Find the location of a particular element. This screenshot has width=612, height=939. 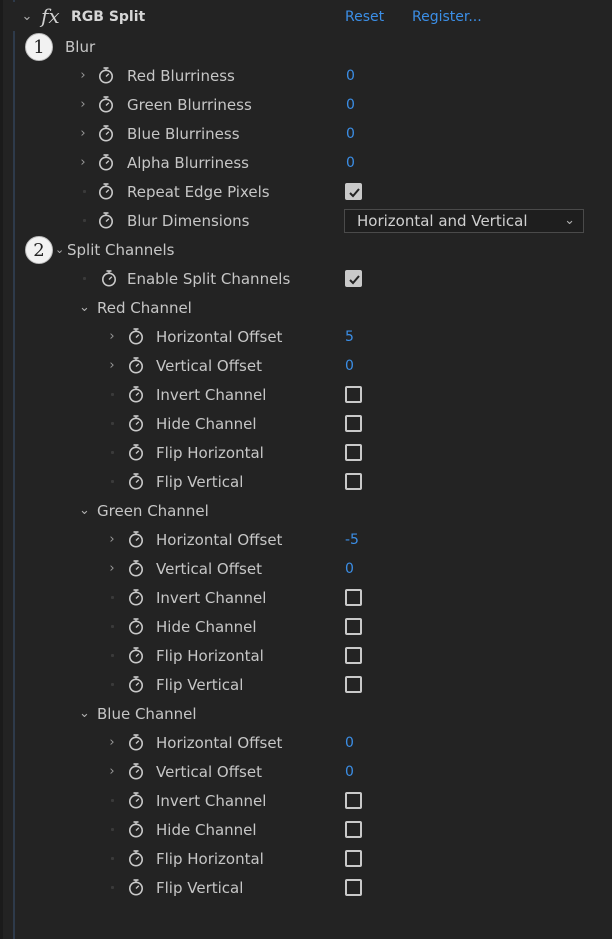

red-blurriness-value: 0 is located at coordinates (350, 76).